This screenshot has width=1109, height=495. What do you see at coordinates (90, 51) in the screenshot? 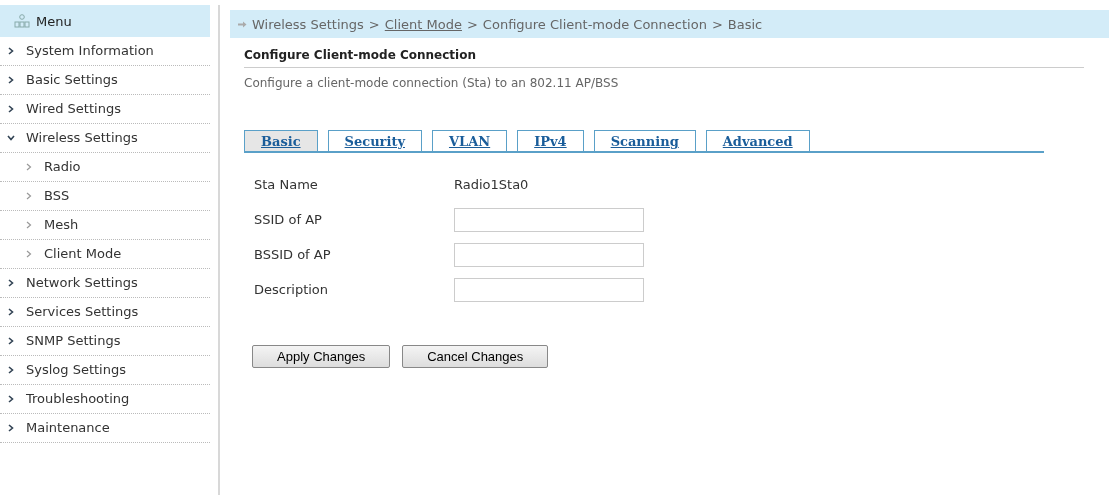
I see `menu-item-label: System Information` at bounding box center [90, 51].